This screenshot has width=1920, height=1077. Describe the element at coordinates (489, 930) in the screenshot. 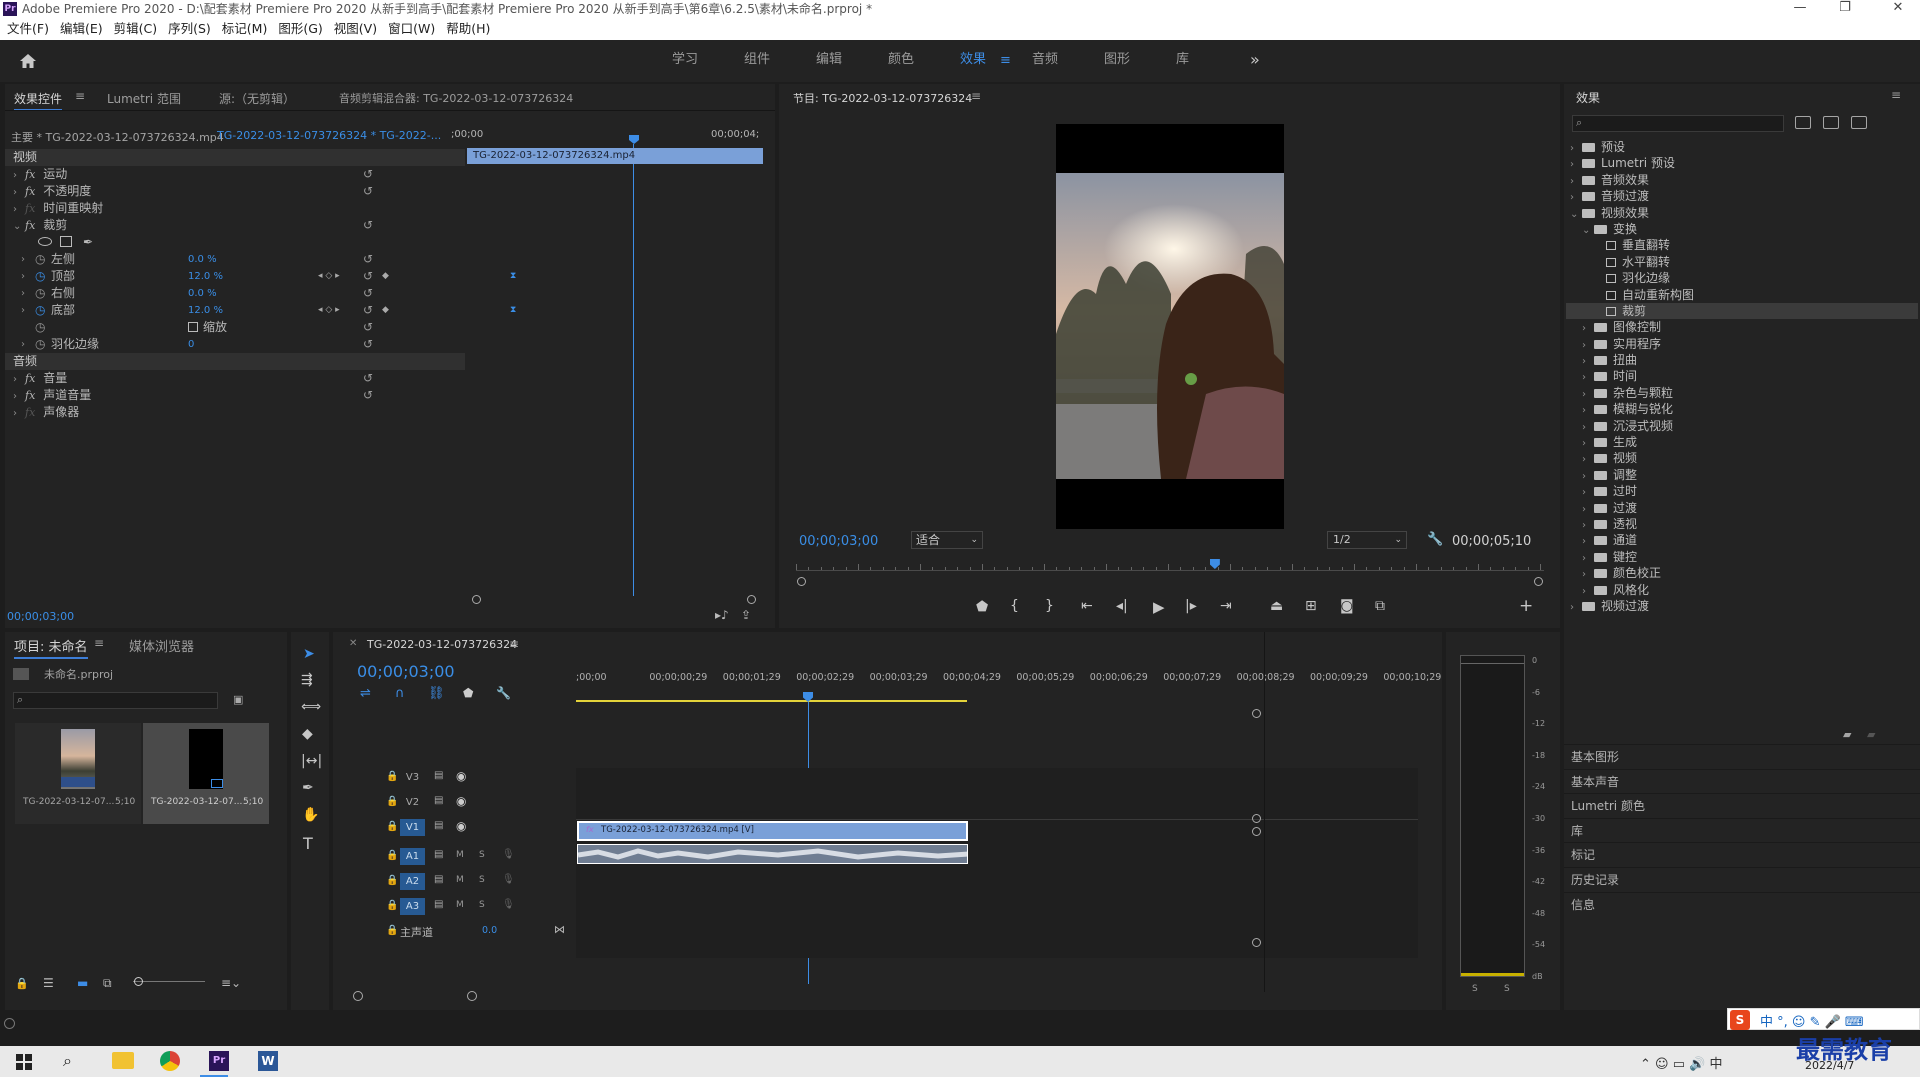

I see `master-volume-value: 0.0` at that location.